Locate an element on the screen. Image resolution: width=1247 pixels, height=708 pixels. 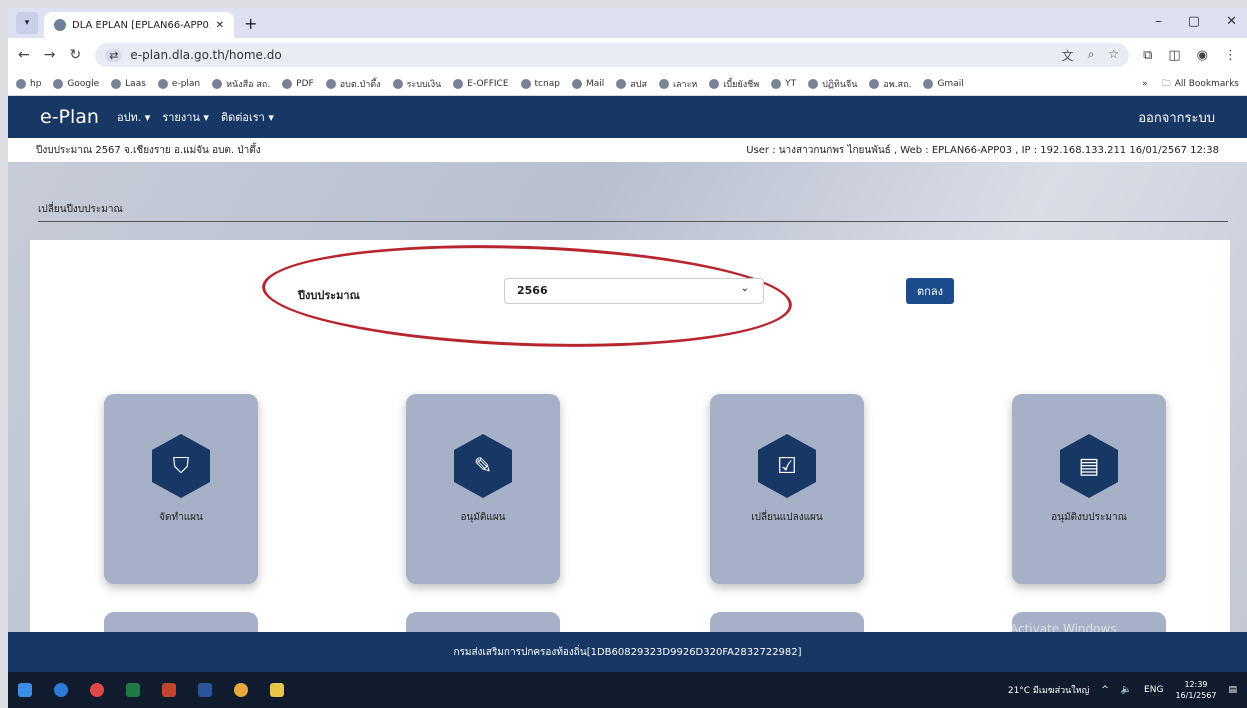
tab-title: DLA EPLAN [EPLAN66-APP03] is located at coordinates (141, 25).